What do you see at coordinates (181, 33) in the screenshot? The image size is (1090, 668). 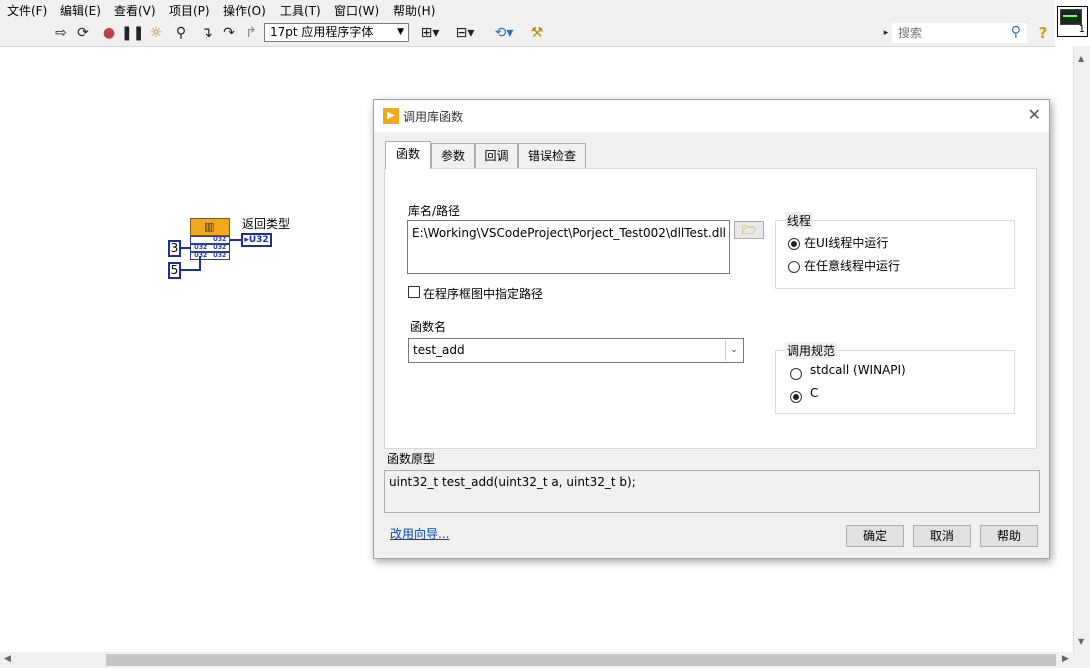 I see `retain-wire-values-icon: ⚲` at bounding box center [181, 33].